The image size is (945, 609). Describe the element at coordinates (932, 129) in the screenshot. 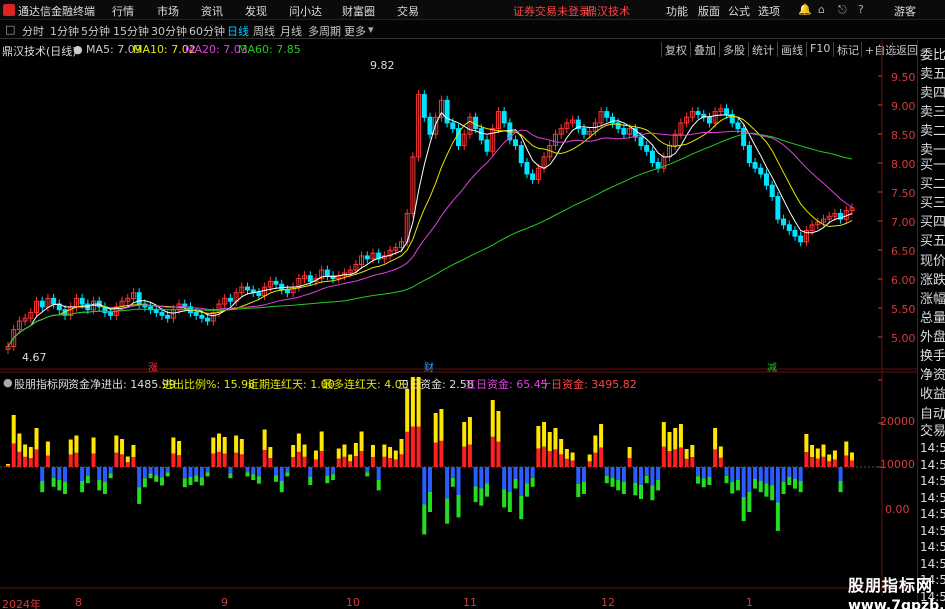

I see `sidebar-sell2: 卖二` at that location.